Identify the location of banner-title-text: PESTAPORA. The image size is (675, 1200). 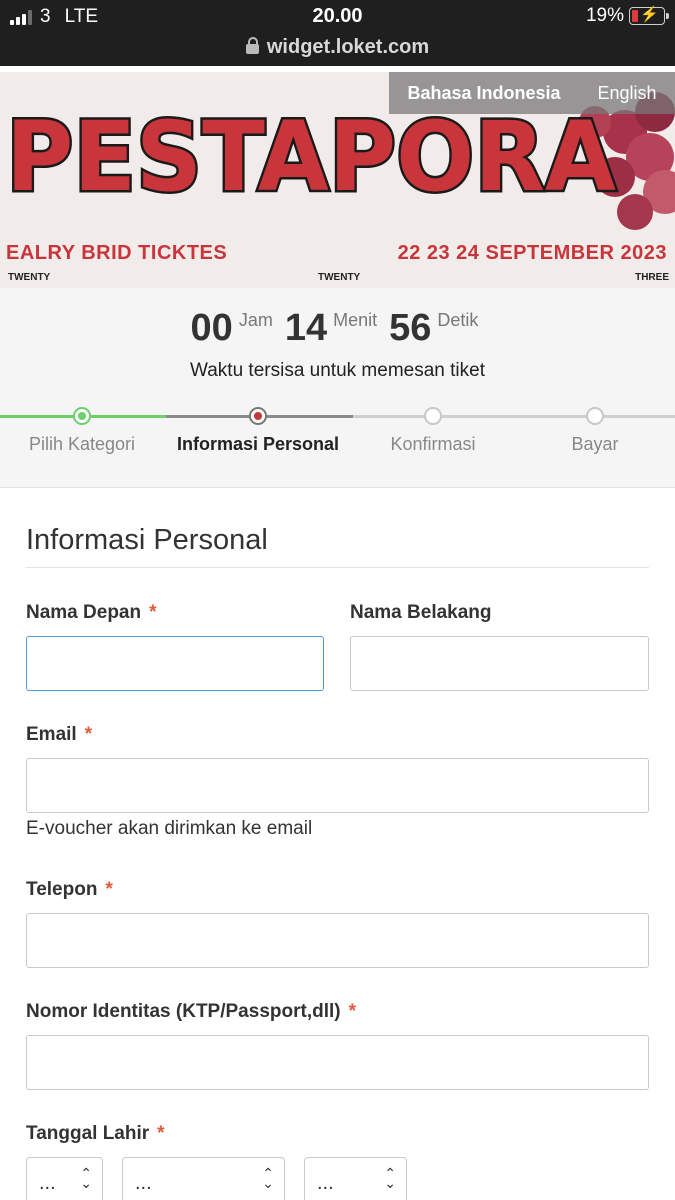
(311, 155).